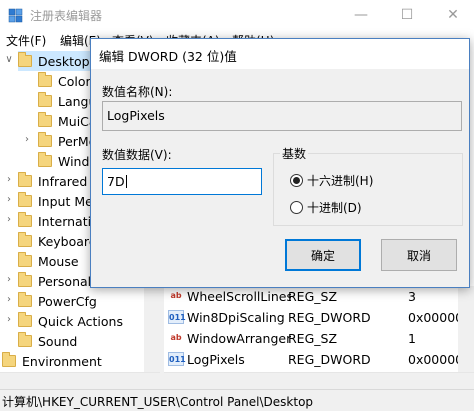  I want to click on value-data: 3, so click(412, 296).